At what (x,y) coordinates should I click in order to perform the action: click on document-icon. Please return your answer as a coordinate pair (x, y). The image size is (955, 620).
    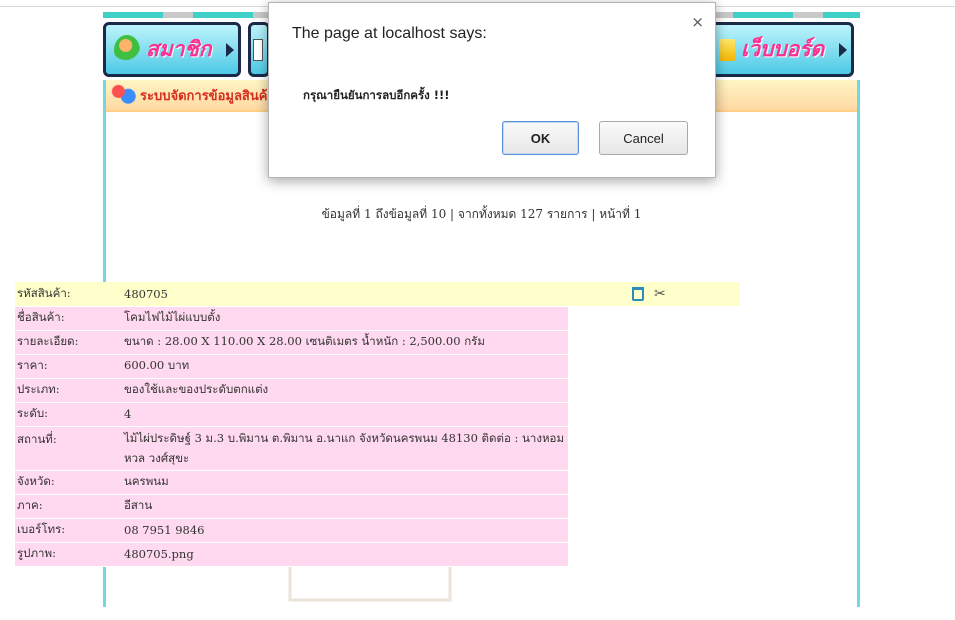
    Looking at the image, I should click on (258, 49).